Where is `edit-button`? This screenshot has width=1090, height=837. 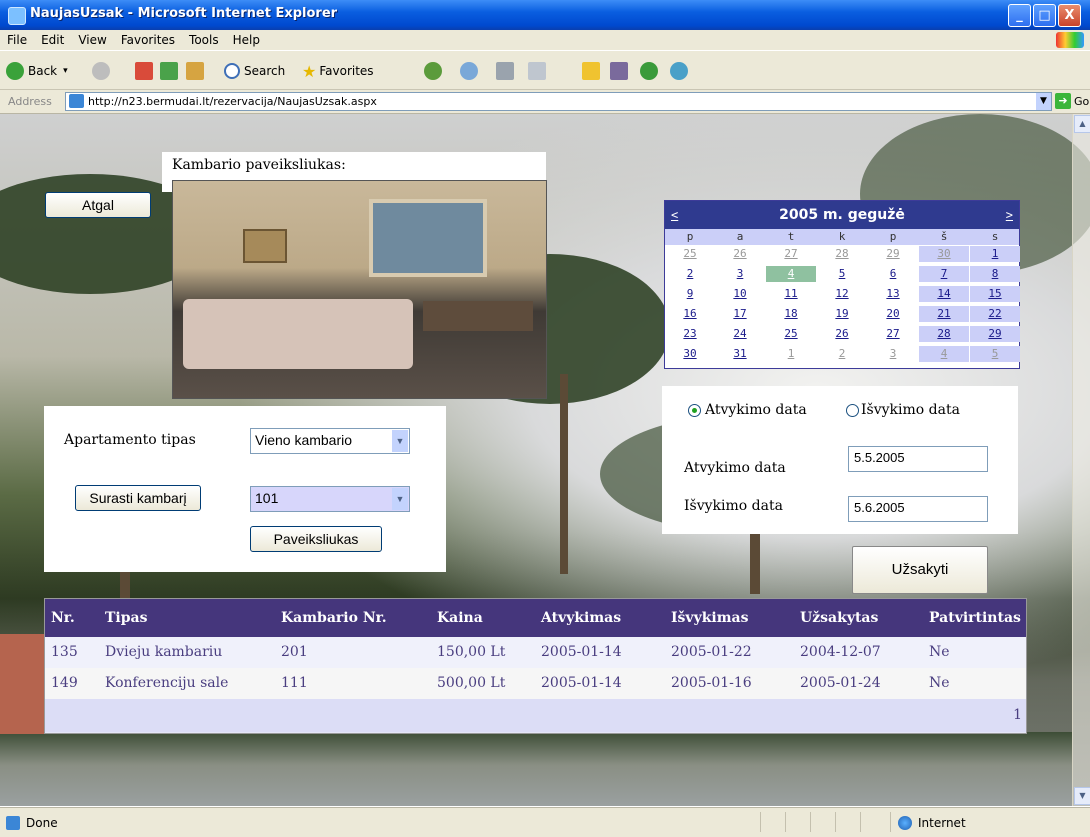 edit-button is located at coordinates (539, 71).